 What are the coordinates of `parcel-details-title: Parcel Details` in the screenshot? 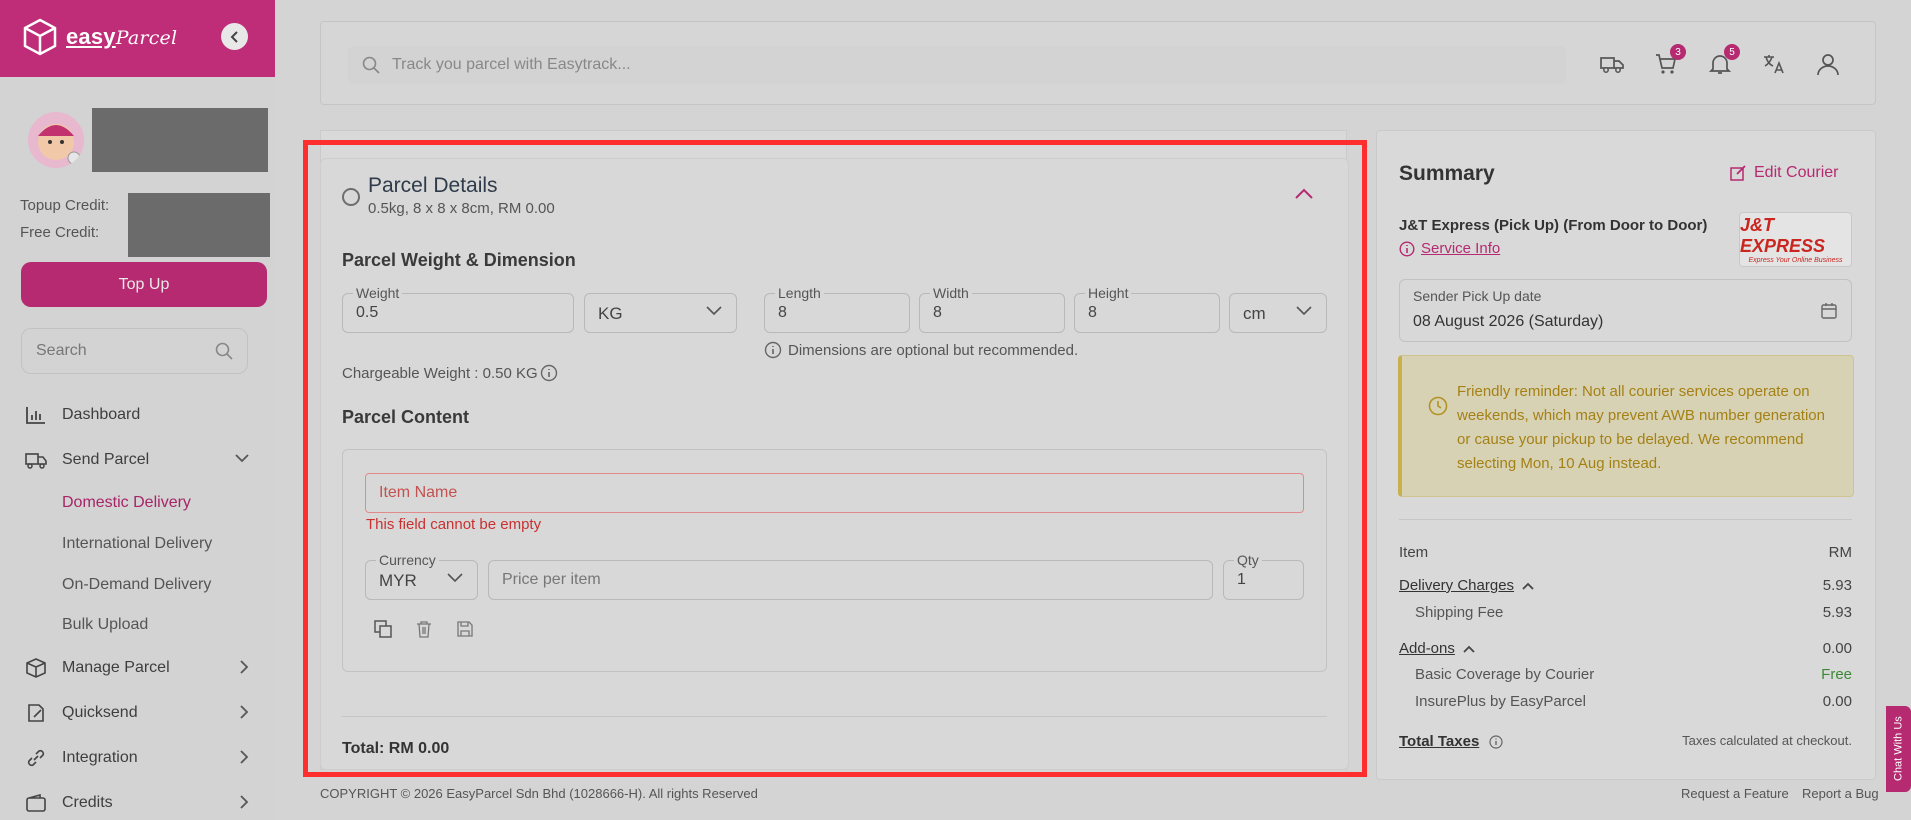 It's located at (433, 185).